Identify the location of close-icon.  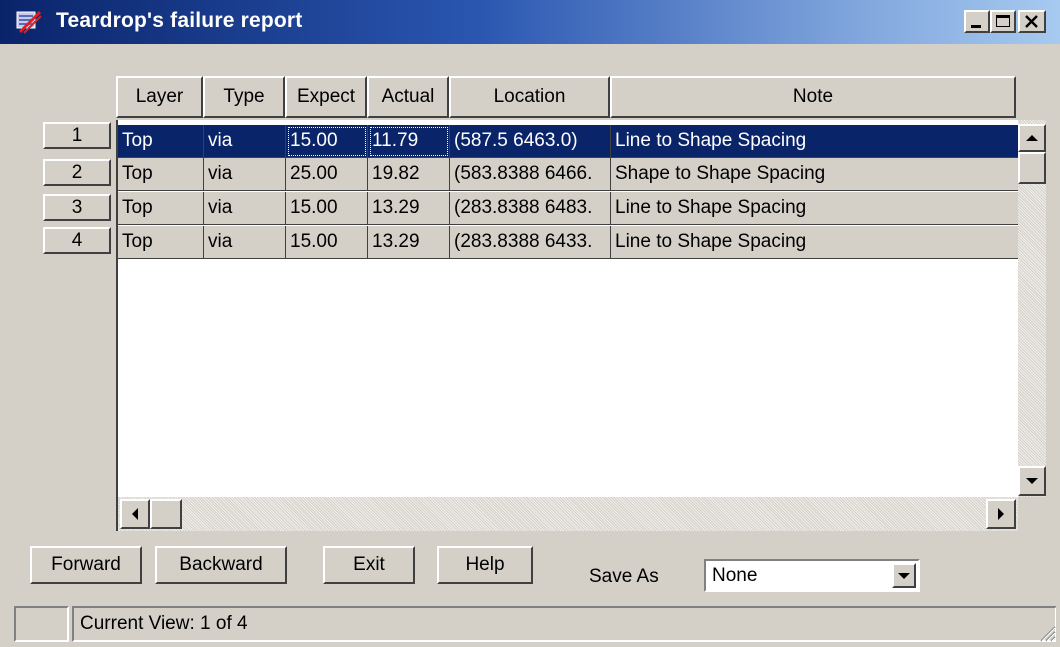
(1031, 21).